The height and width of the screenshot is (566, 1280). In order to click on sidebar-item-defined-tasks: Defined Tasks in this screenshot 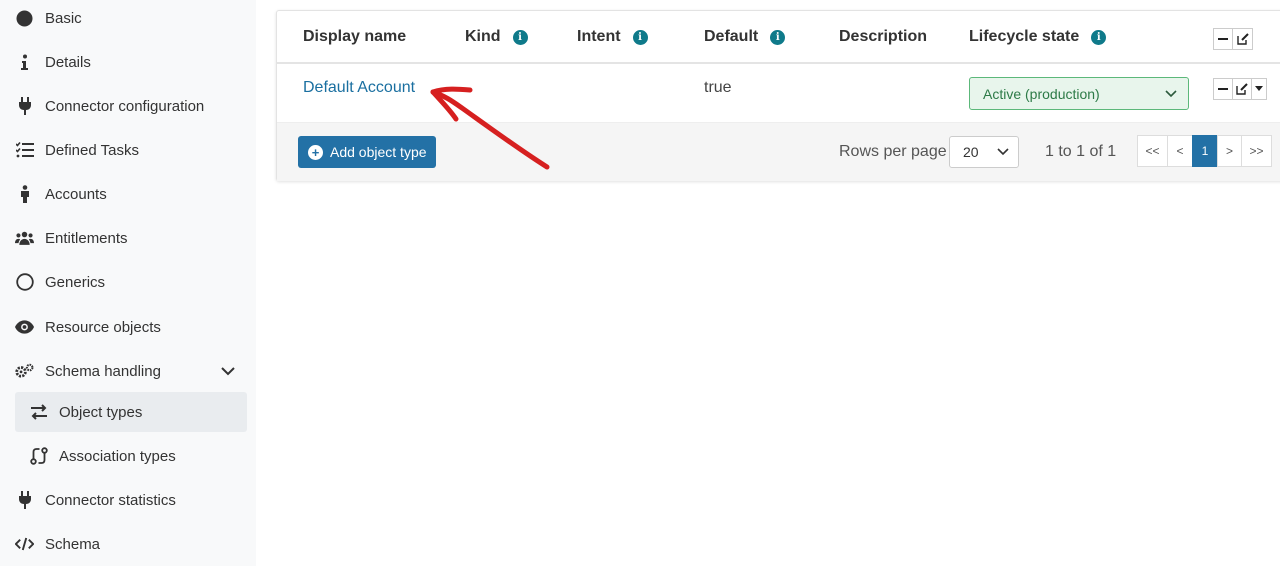, I will do `click(128, 150)`.